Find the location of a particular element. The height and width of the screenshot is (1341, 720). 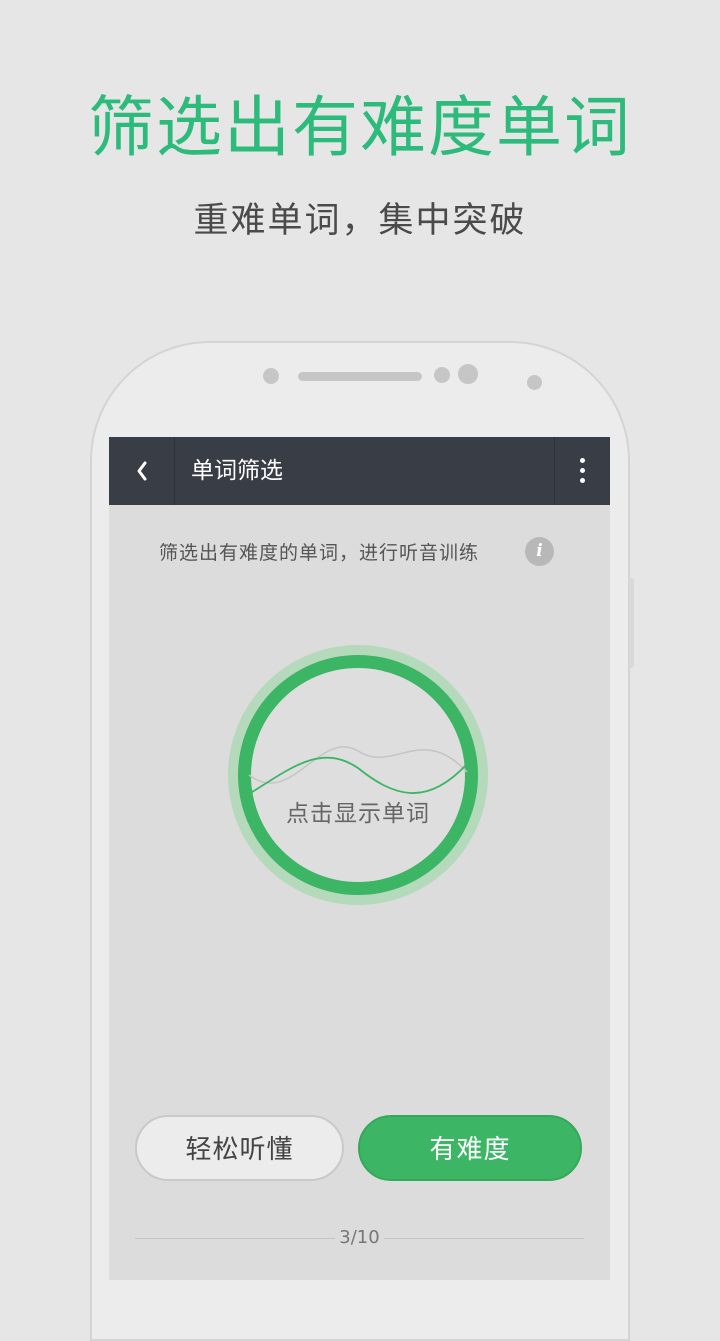

promo-title: 筛选出有难度单词 is located at coordinates (360, 127).